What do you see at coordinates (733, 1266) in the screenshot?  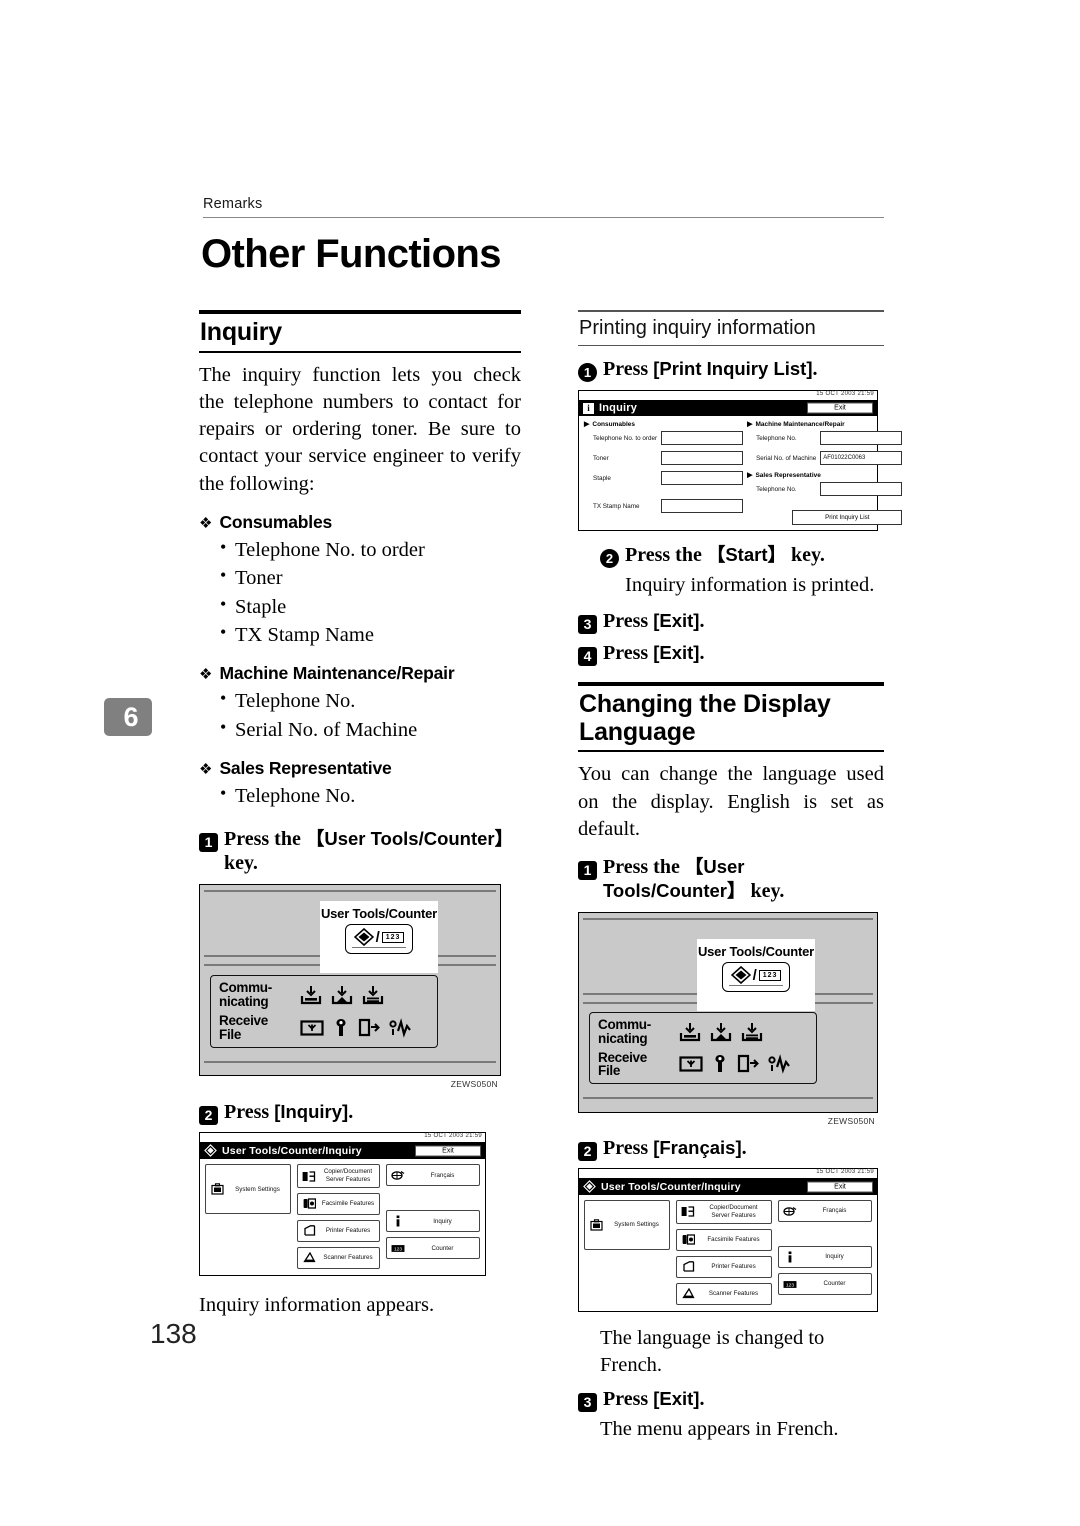 I see `tile-label: Printer Features` at bounding box center [733, 1266].